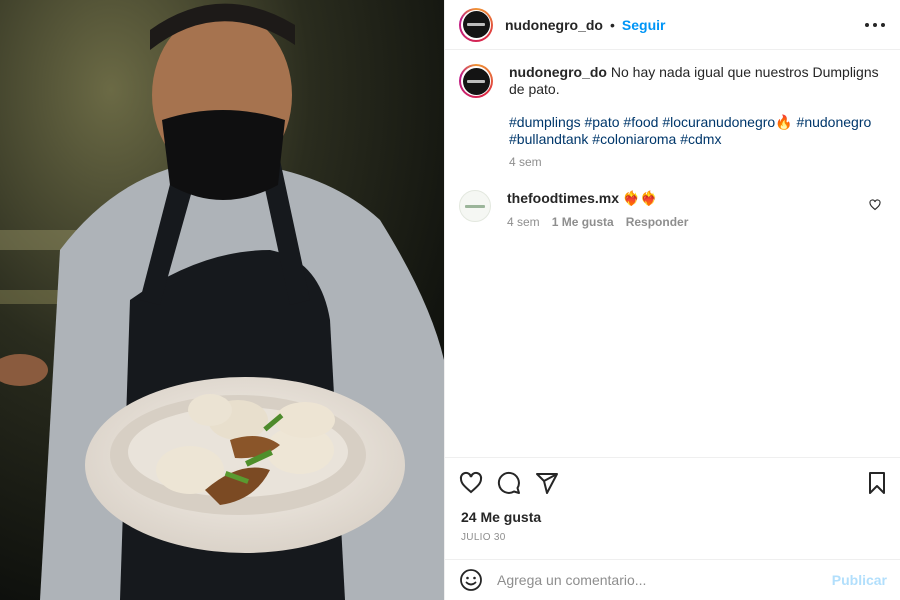 This screenshot has width=900, height=600. What do you see at coordinates (875, 205) in the screenshot?
I see `comment-like-icon` at bounding box center [875, 205].